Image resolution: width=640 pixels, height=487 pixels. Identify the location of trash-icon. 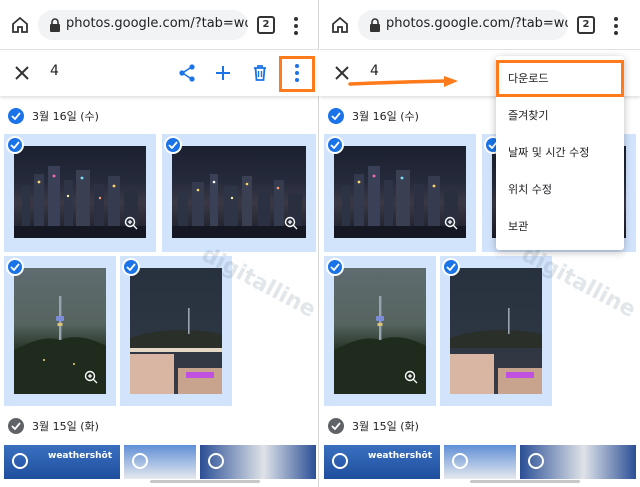
(260, 73).